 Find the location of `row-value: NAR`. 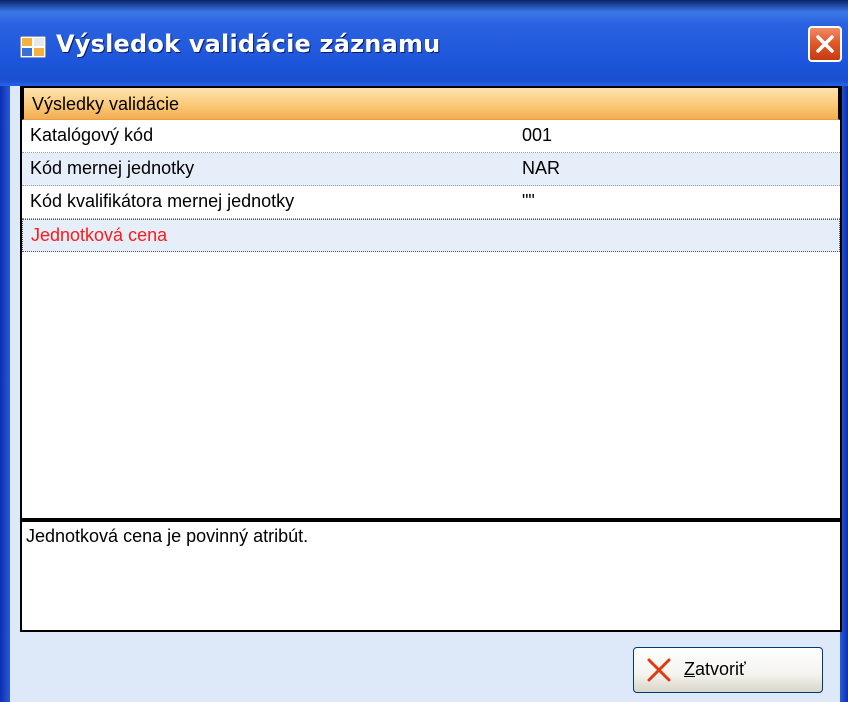

row-value: NAR is located at coordinates (541, 168).